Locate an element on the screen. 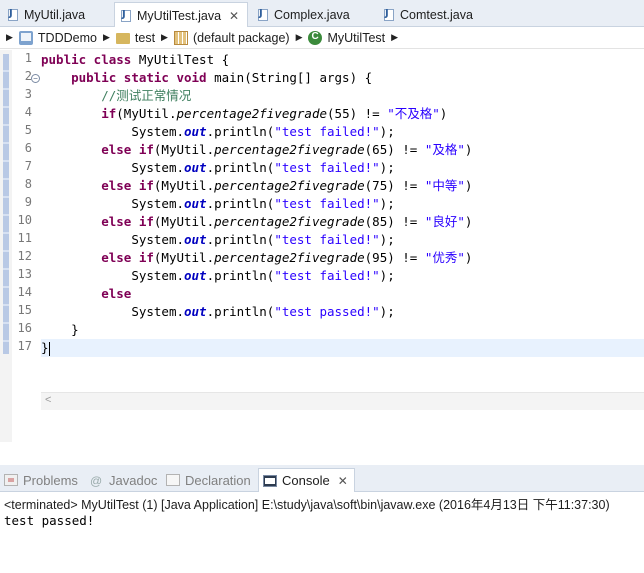 This screenshot has height=573, width=644. code-text: main(String[] args) { is located at coordinates (293, 77).